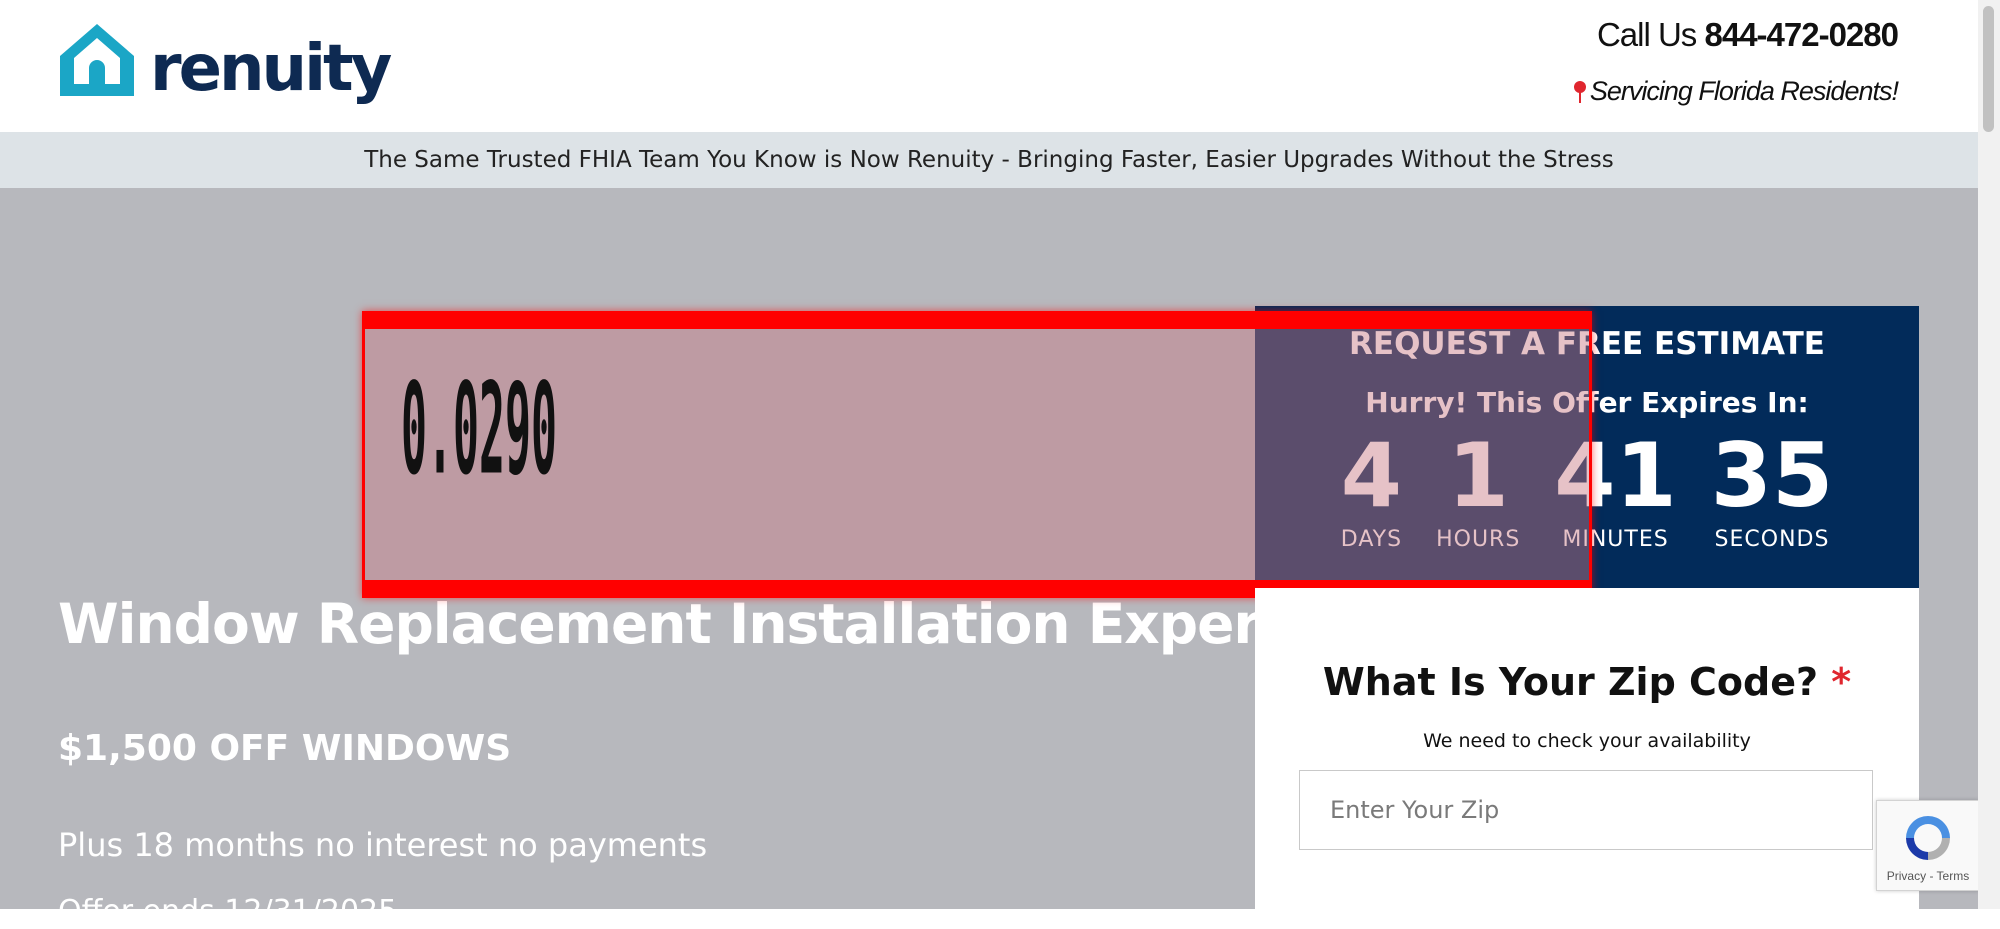 The height and width of the screenshot is (929, 2000). What do you see at coordinates (1744, 91) in the screenshot?
I see `servicing-text: Servicing Florida Residents!` at bounding box center [1744, 91].